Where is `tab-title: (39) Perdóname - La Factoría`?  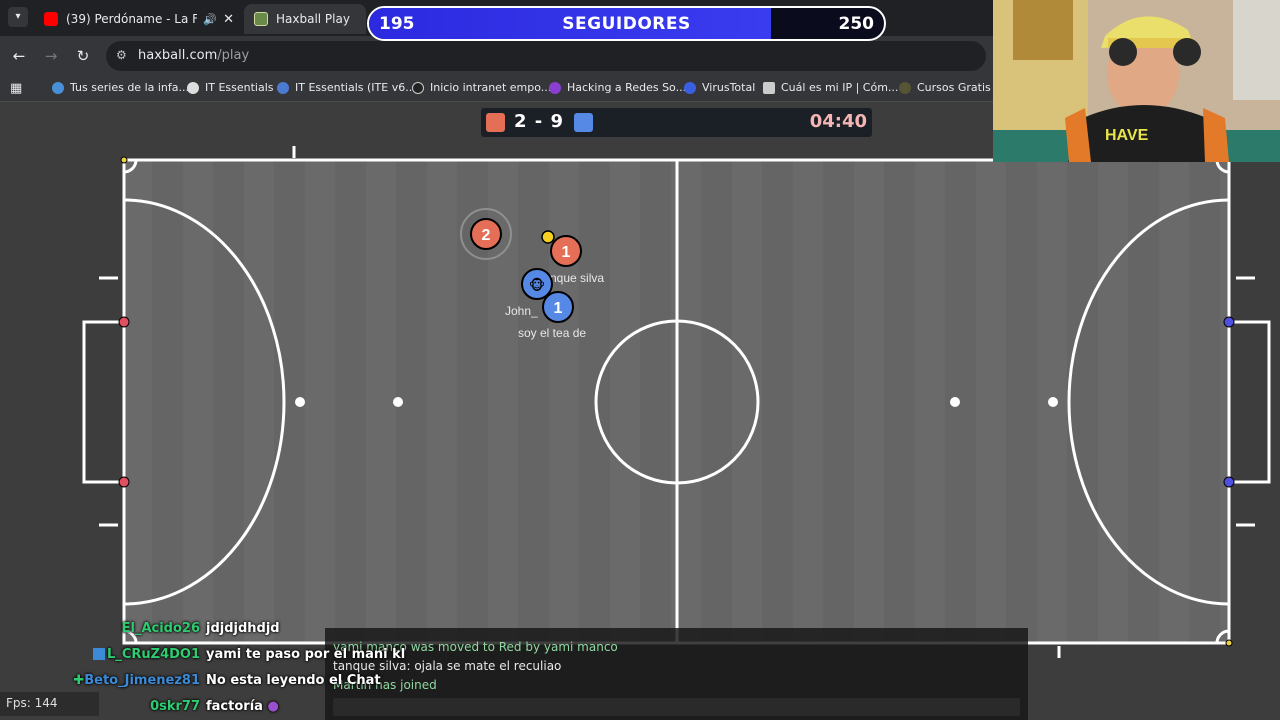
tab-title: (39) Perdóname - La Factoría is located at coordinates (132, 19).